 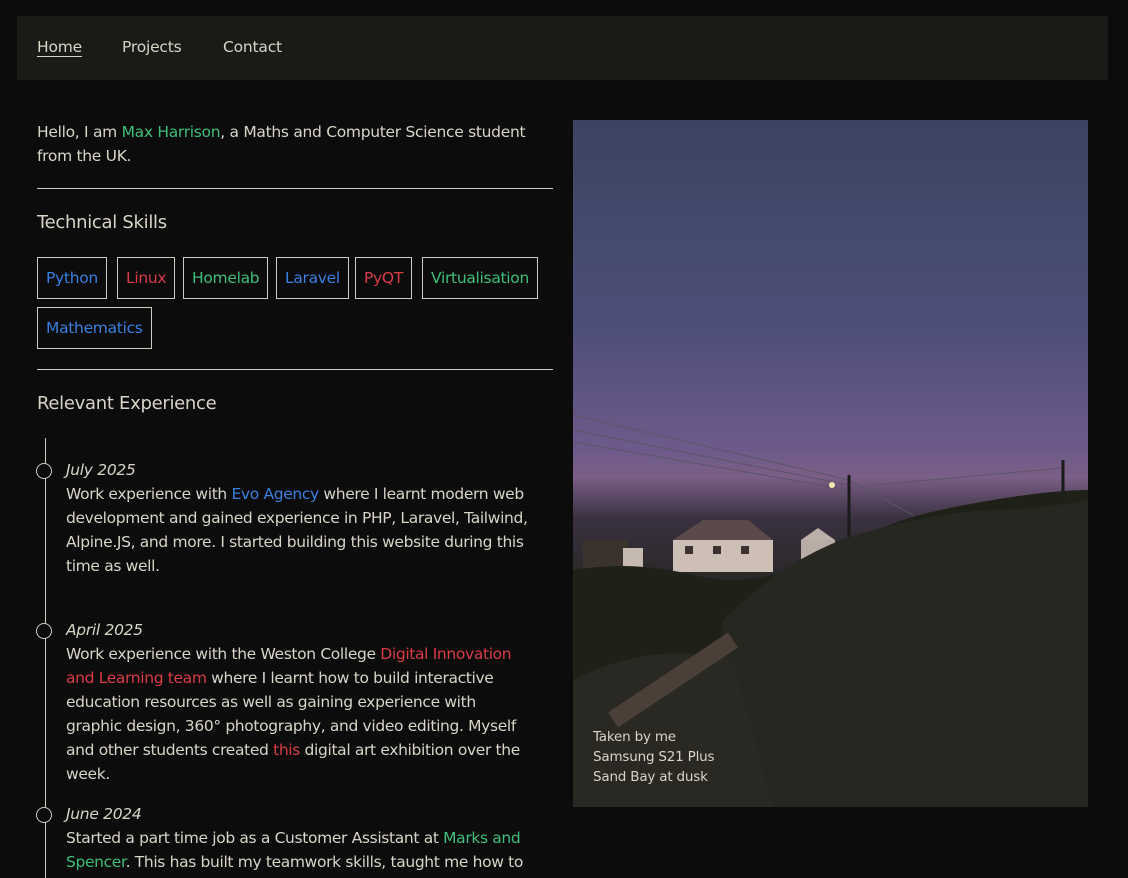 I want to click on exhibition-link: this, so click(x=286, y=750).